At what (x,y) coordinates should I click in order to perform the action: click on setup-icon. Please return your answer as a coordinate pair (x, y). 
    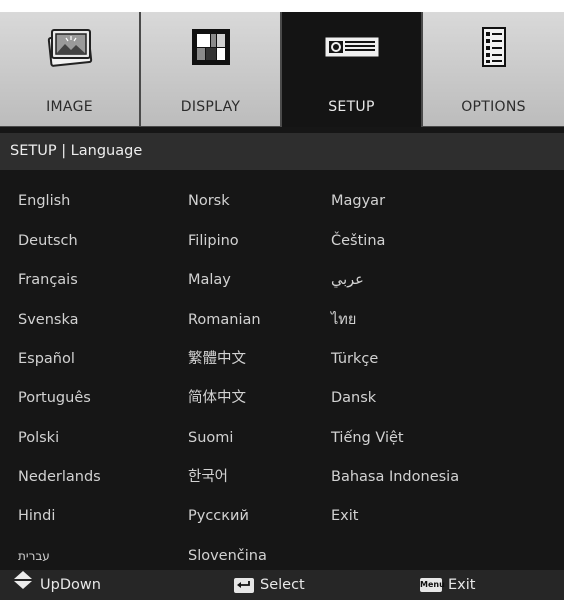
    Looking at the image, I should click on (352, 47).